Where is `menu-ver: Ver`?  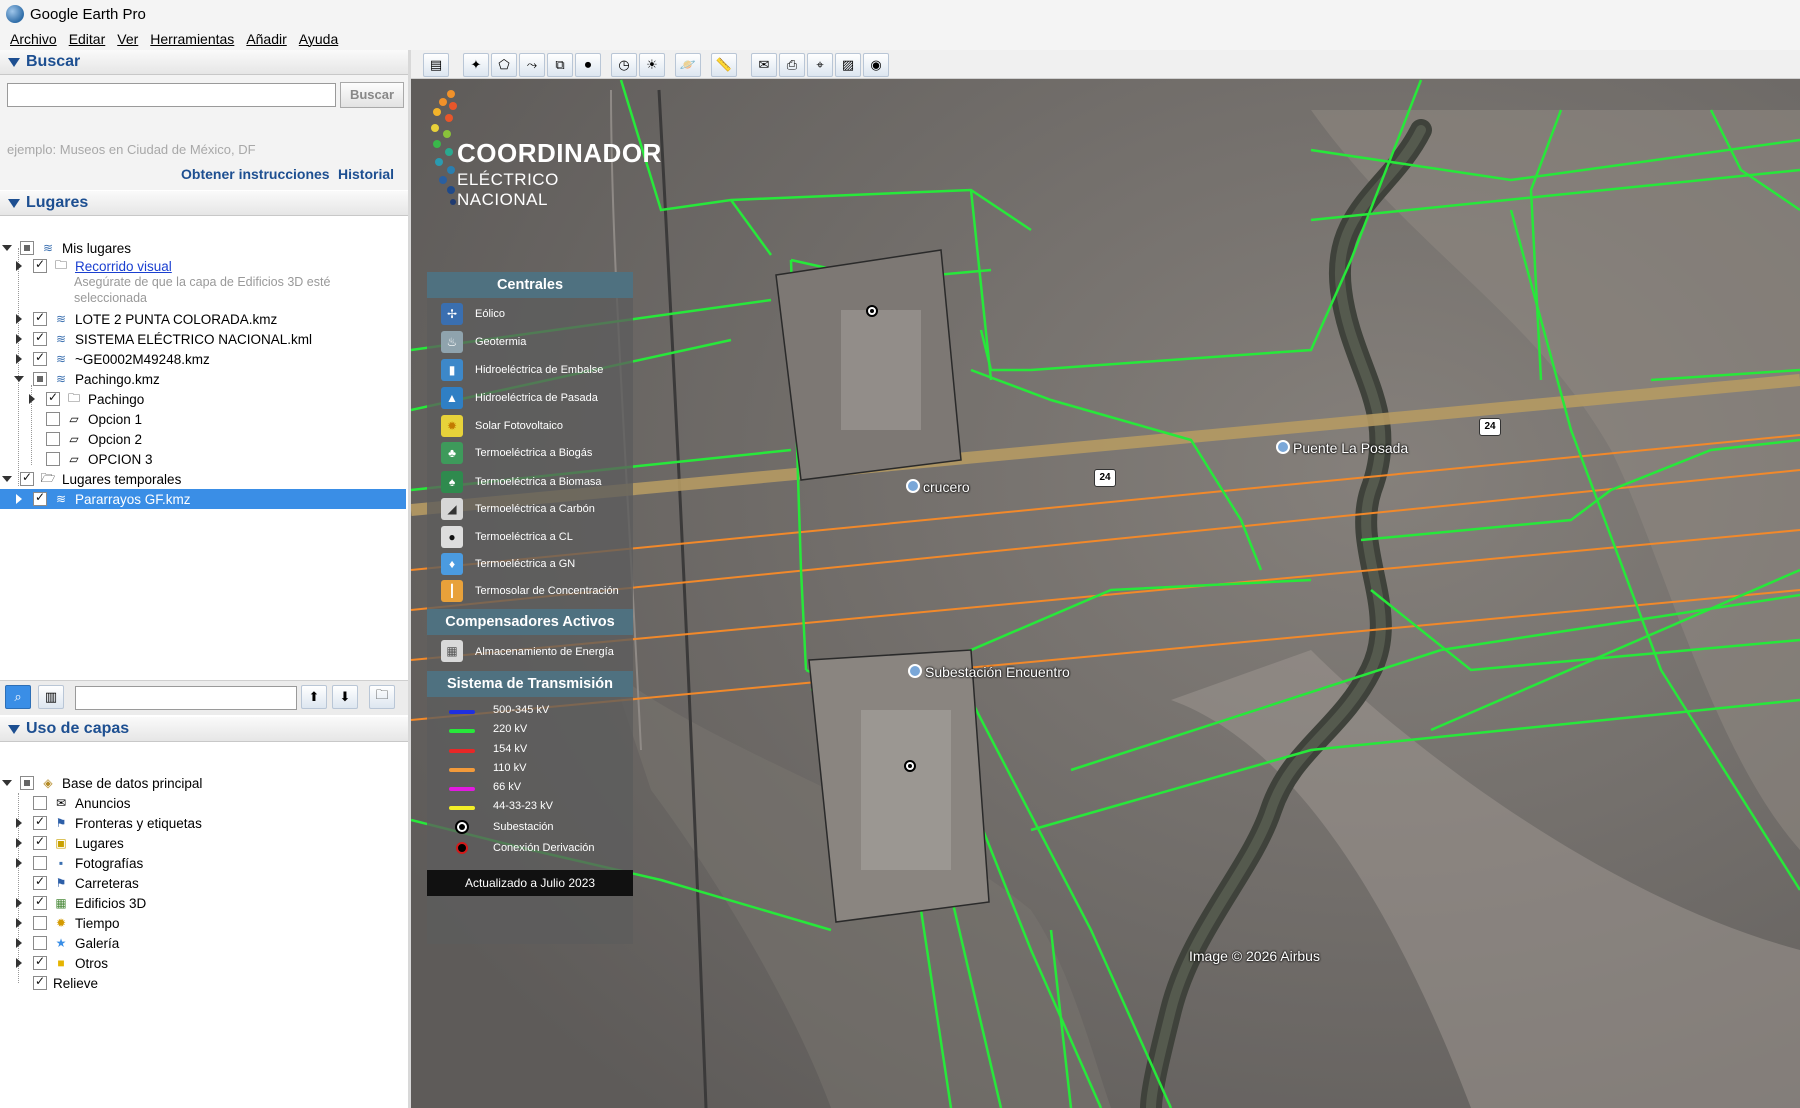
menu-ver: Ver is located at coordinates (127, 39).